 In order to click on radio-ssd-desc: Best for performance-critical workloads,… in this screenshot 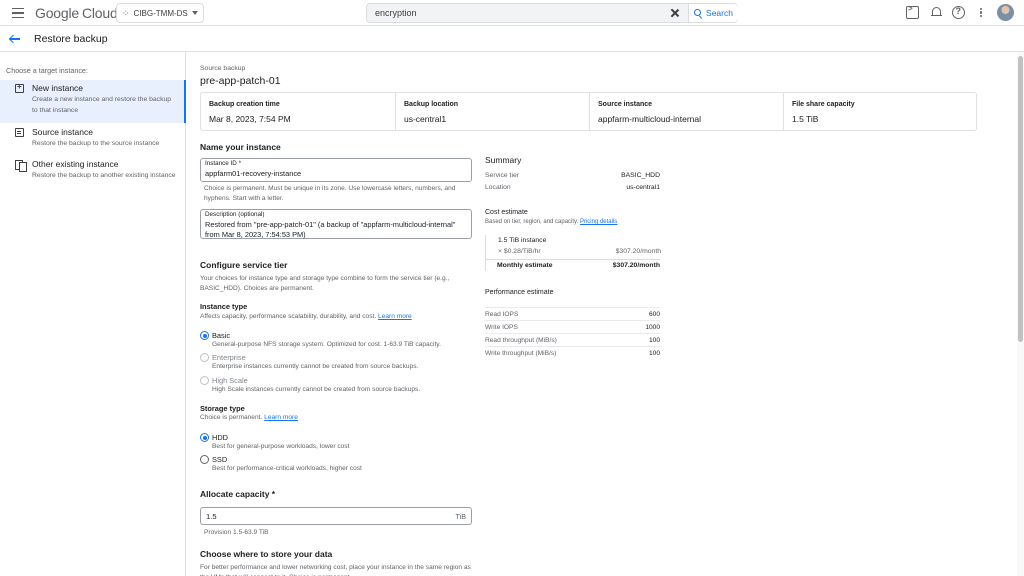, I will do `click(287, 468)`.